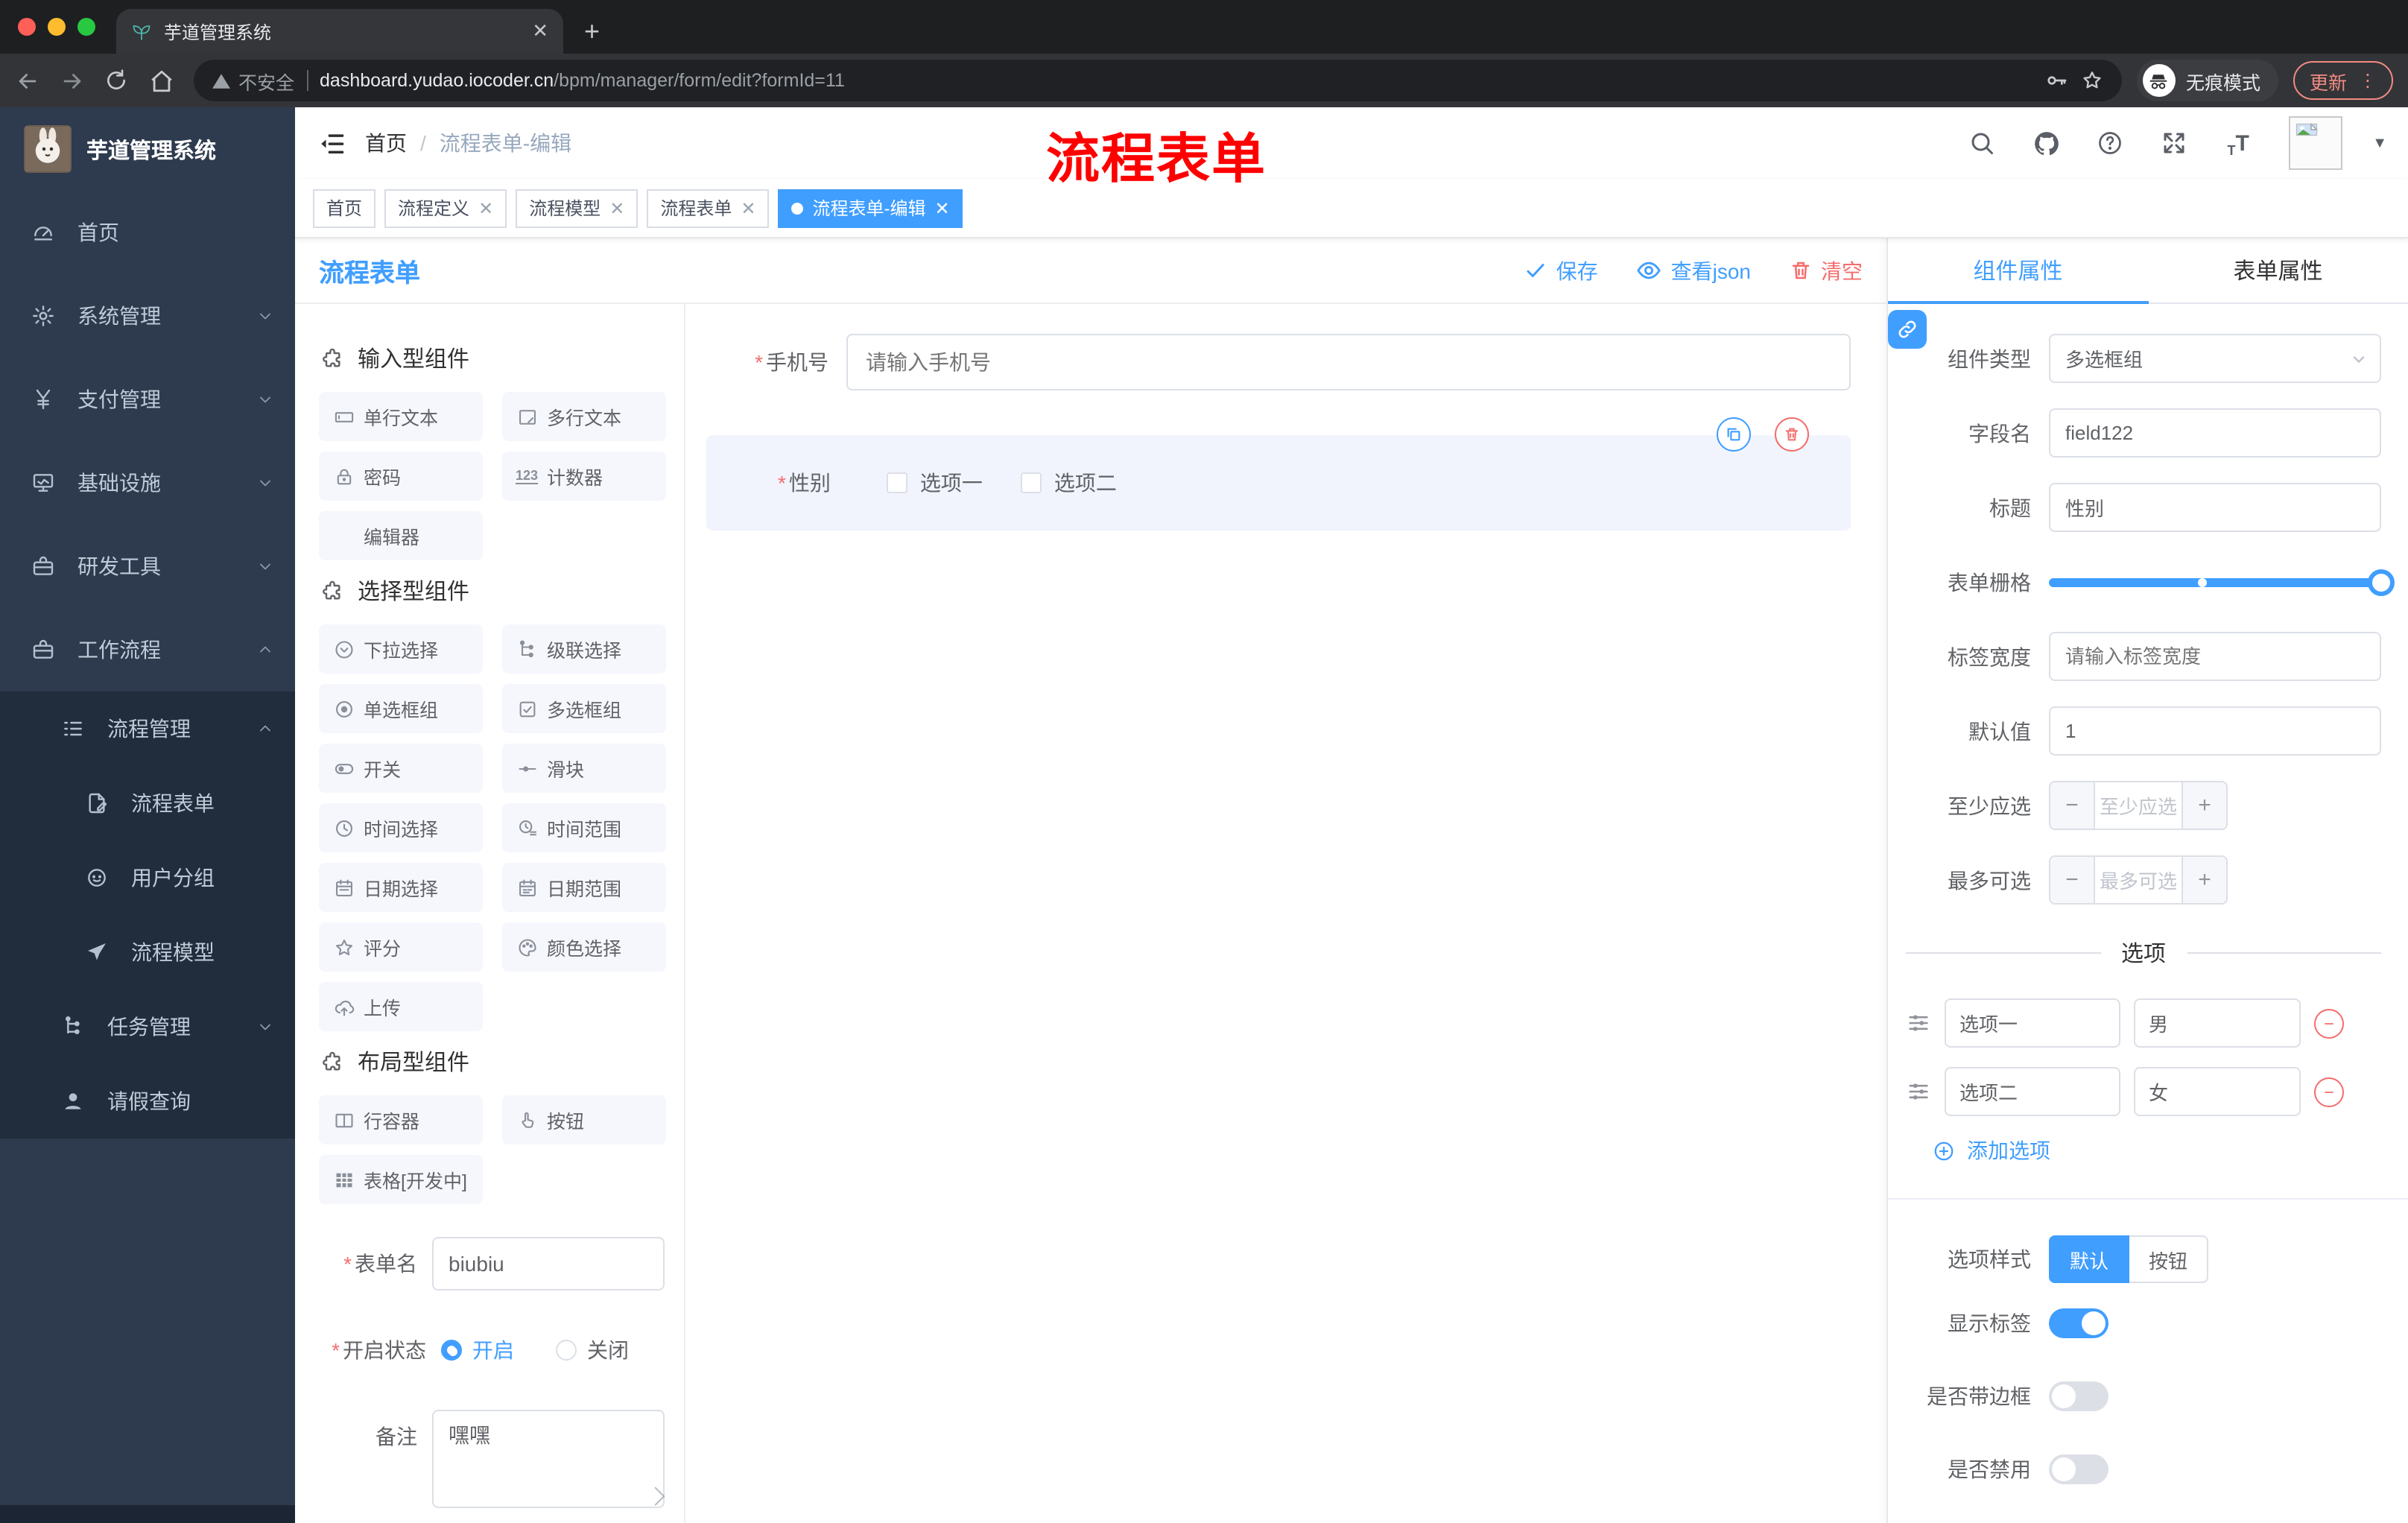  What do you see at coordinates (2110, 143) in the screenshot?
I see `help-icon` at bounding box center [2110, 143].